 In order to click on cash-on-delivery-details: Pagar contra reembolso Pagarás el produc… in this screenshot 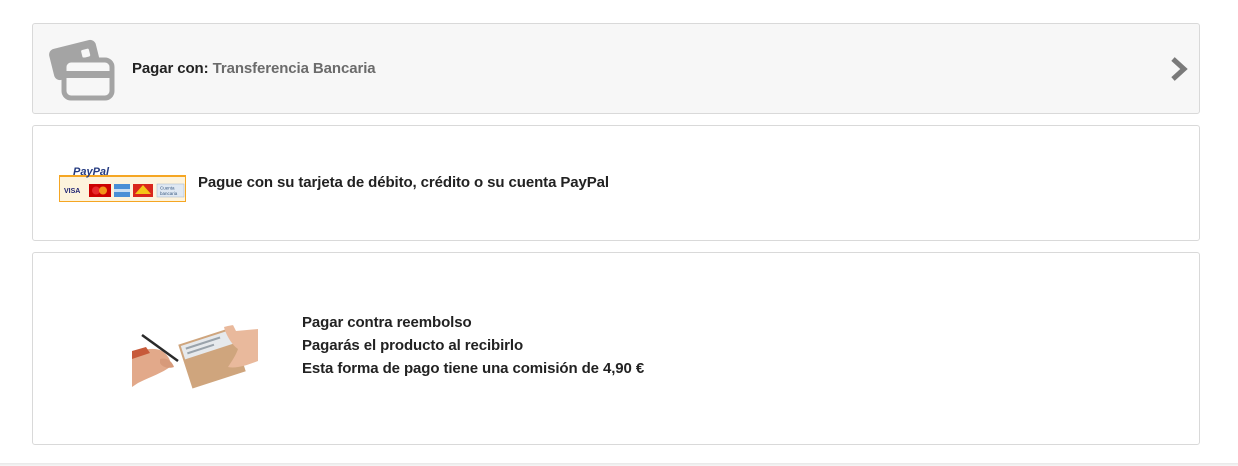, I will do `click(473, 345)`.